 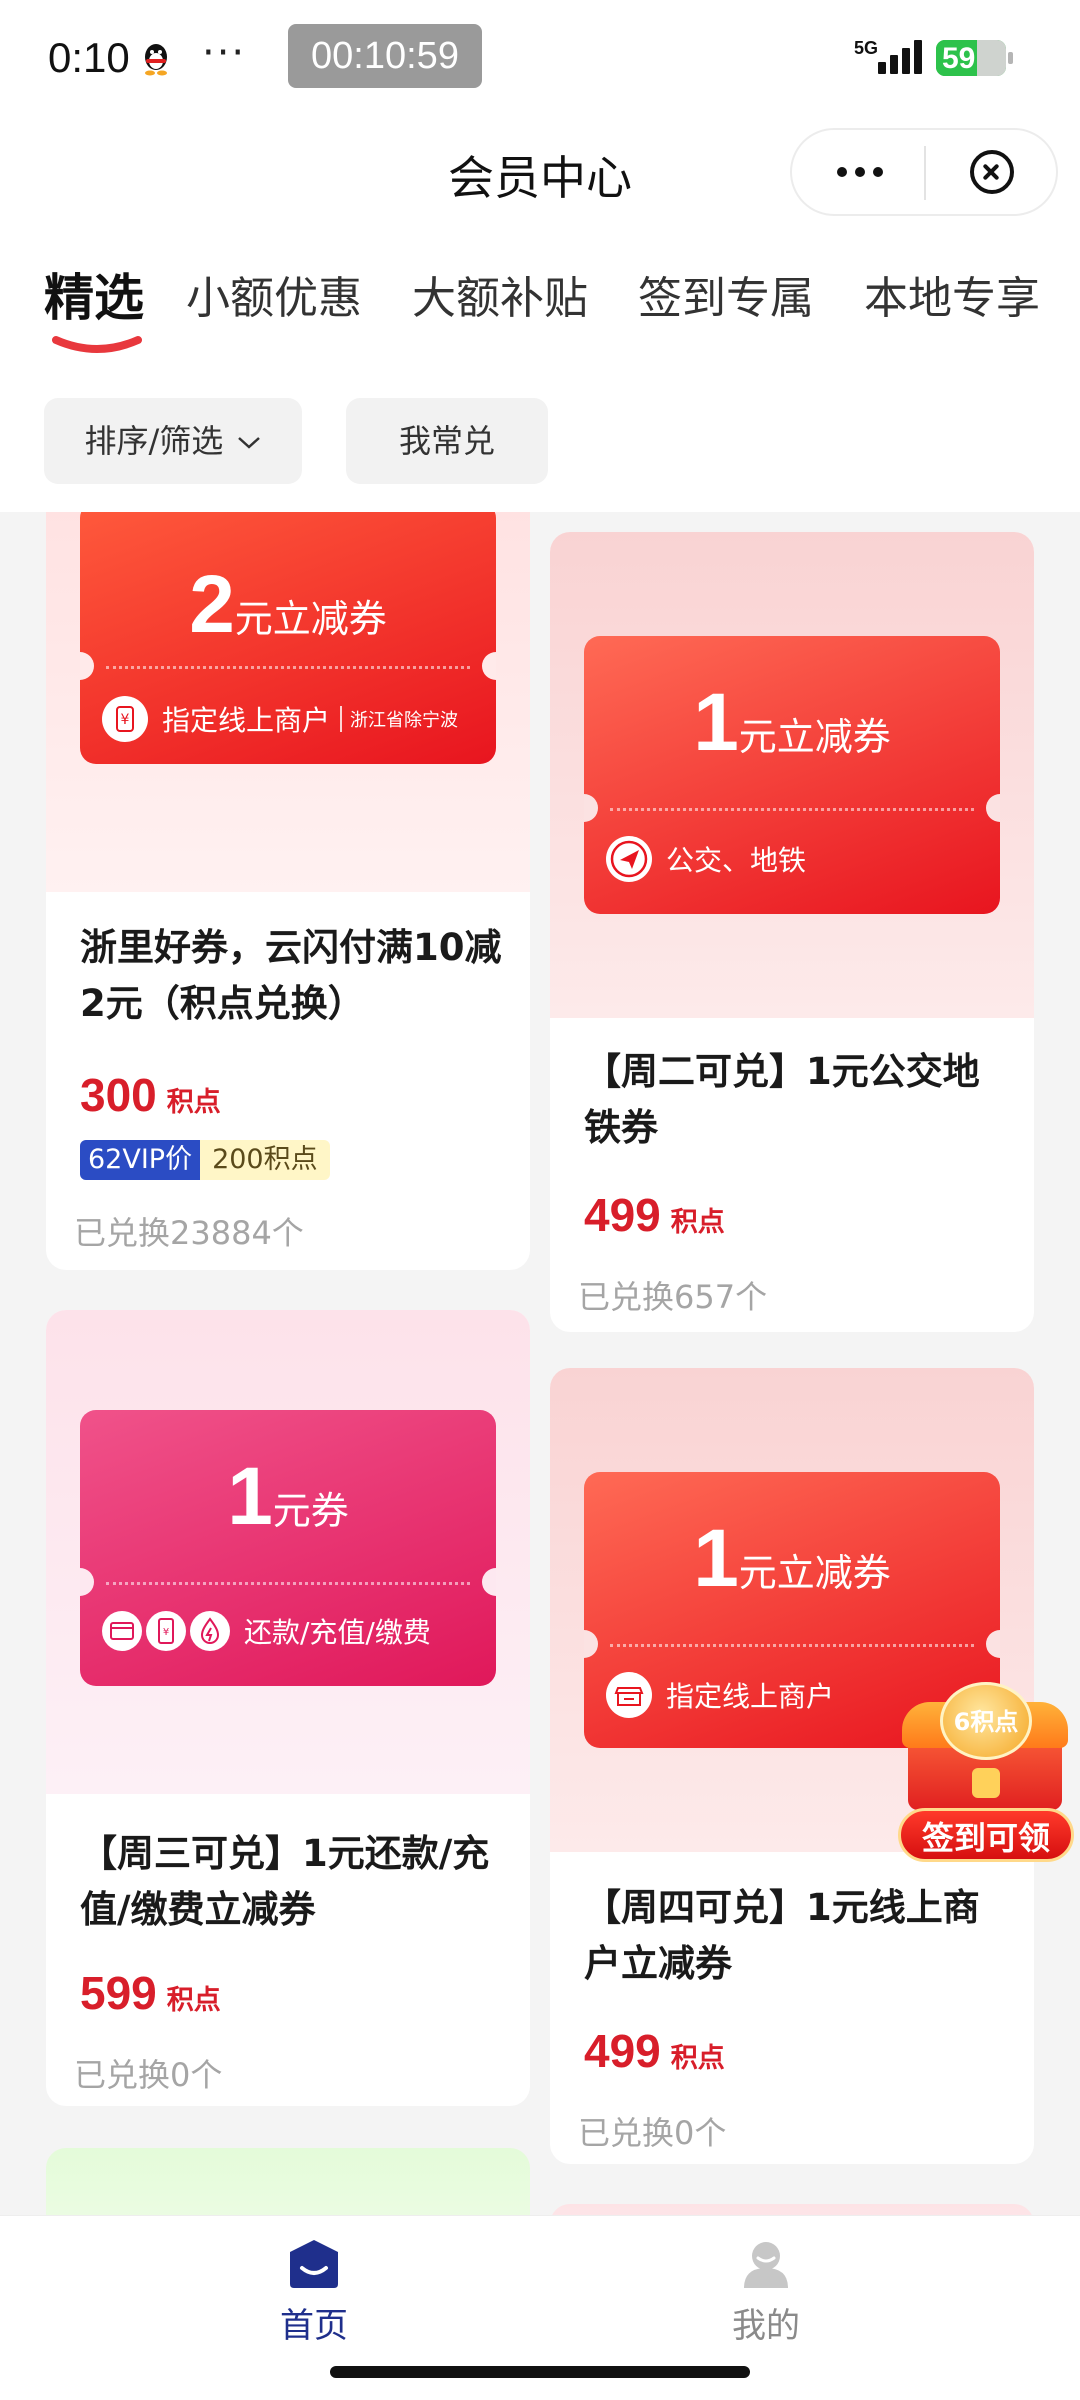 What do you see at coordinates (399, 719) in the screenshot?
I see `coupon-region: 浙江省除宁波` at bounding box center [399, 719].